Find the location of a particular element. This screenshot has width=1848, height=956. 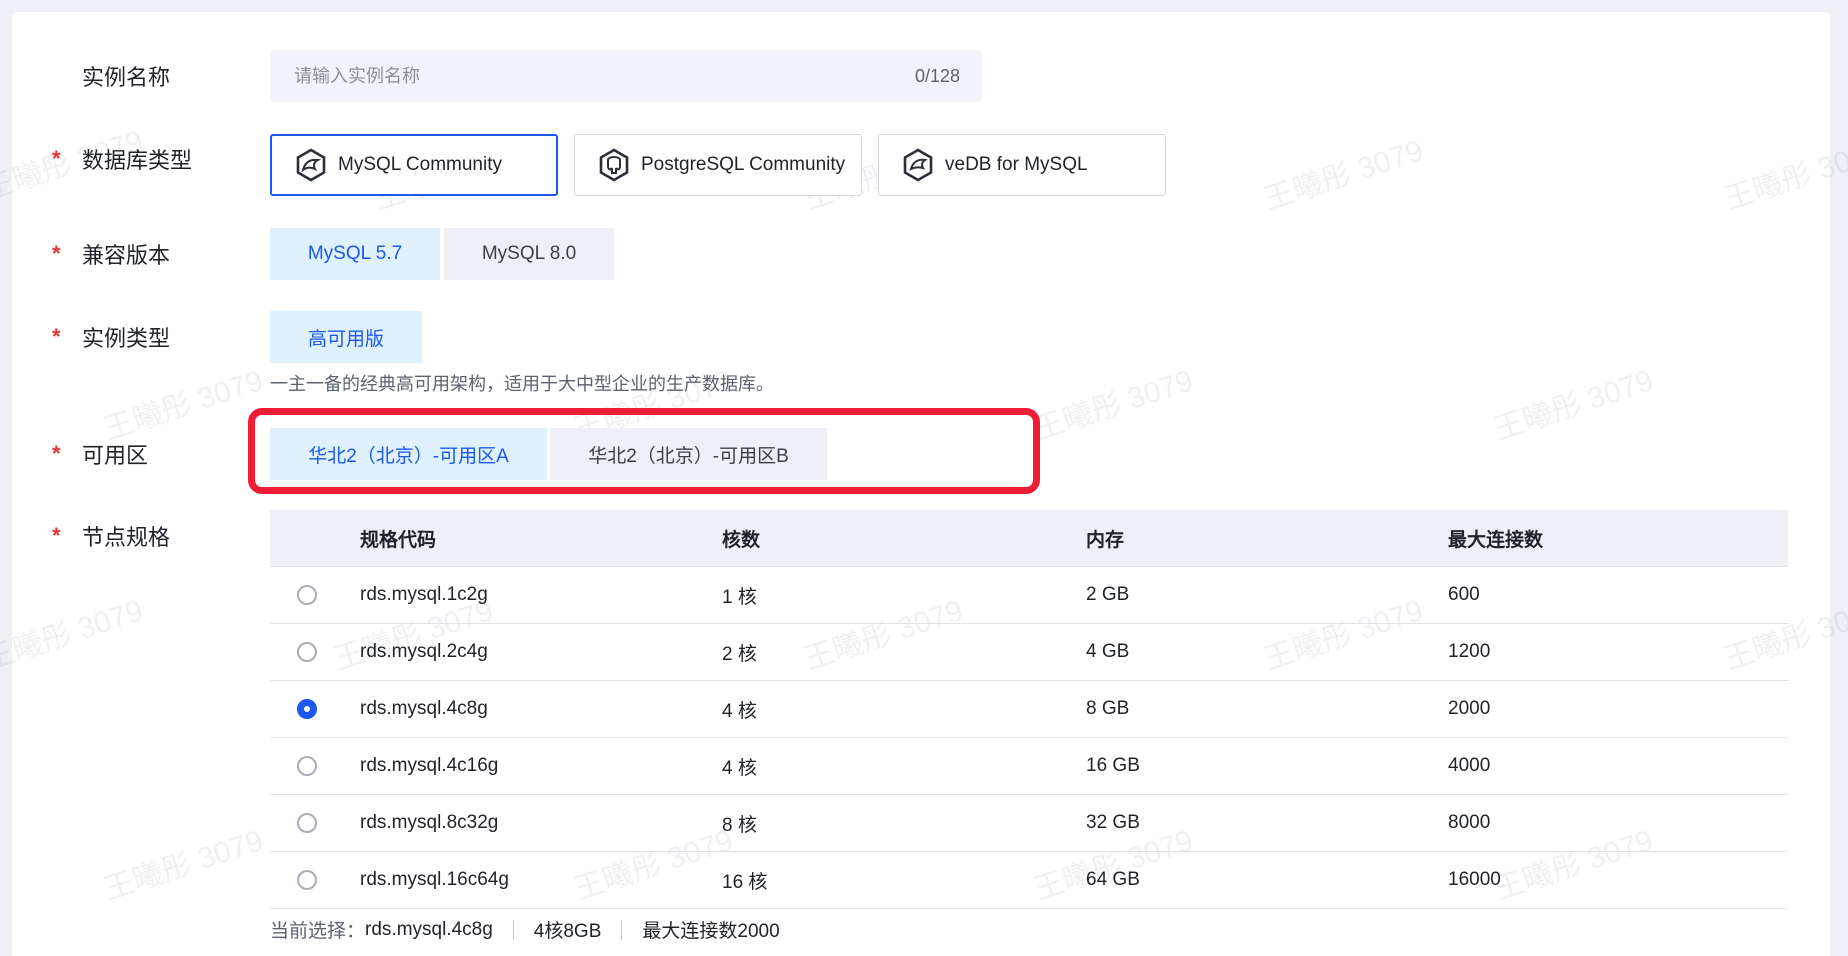

instance-type-label: * 实例类型 is located at coordinates (111, 337).